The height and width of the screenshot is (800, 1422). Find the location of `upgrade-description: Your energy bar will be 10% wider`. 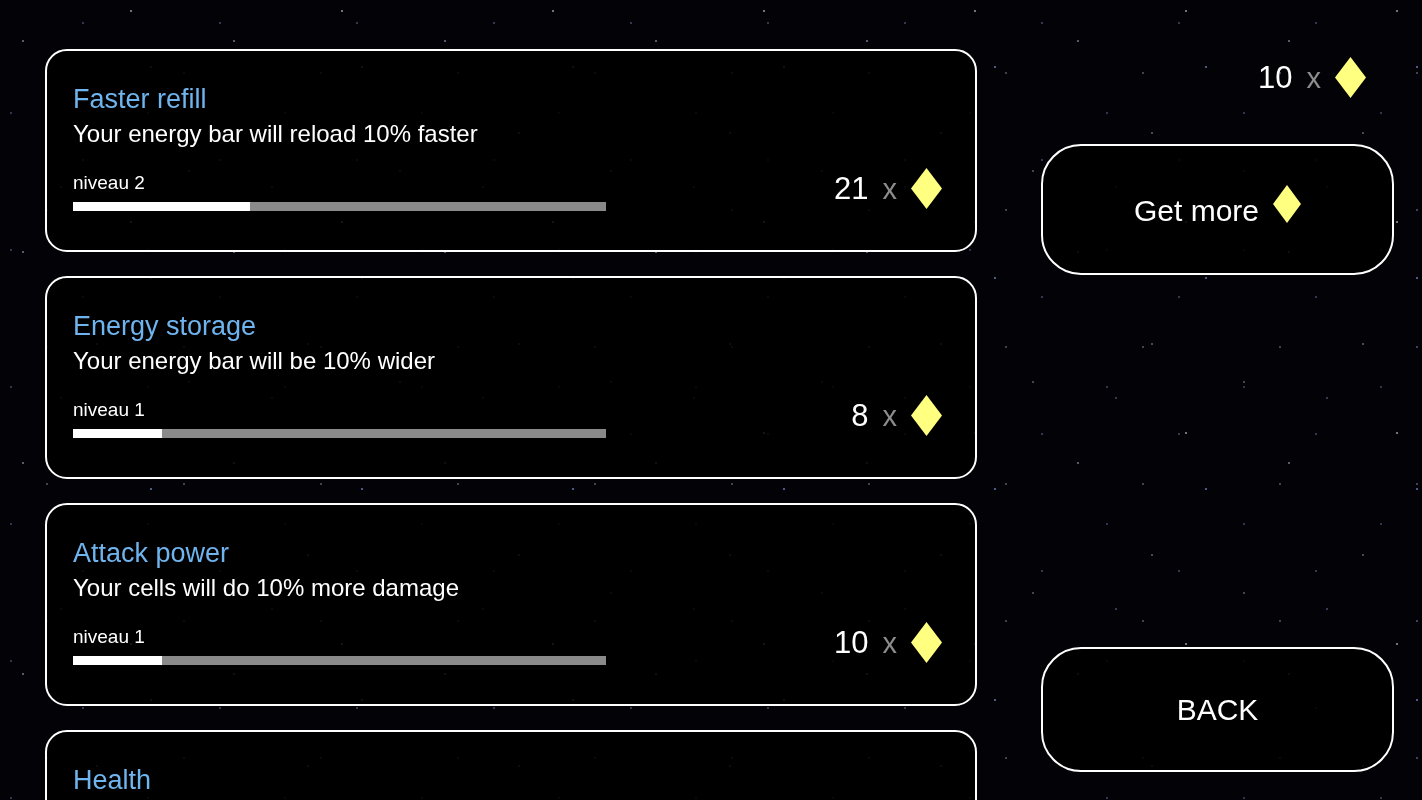

upgrade-description: Your energy bar will be 10% wider is located at coordinates (254, 361).